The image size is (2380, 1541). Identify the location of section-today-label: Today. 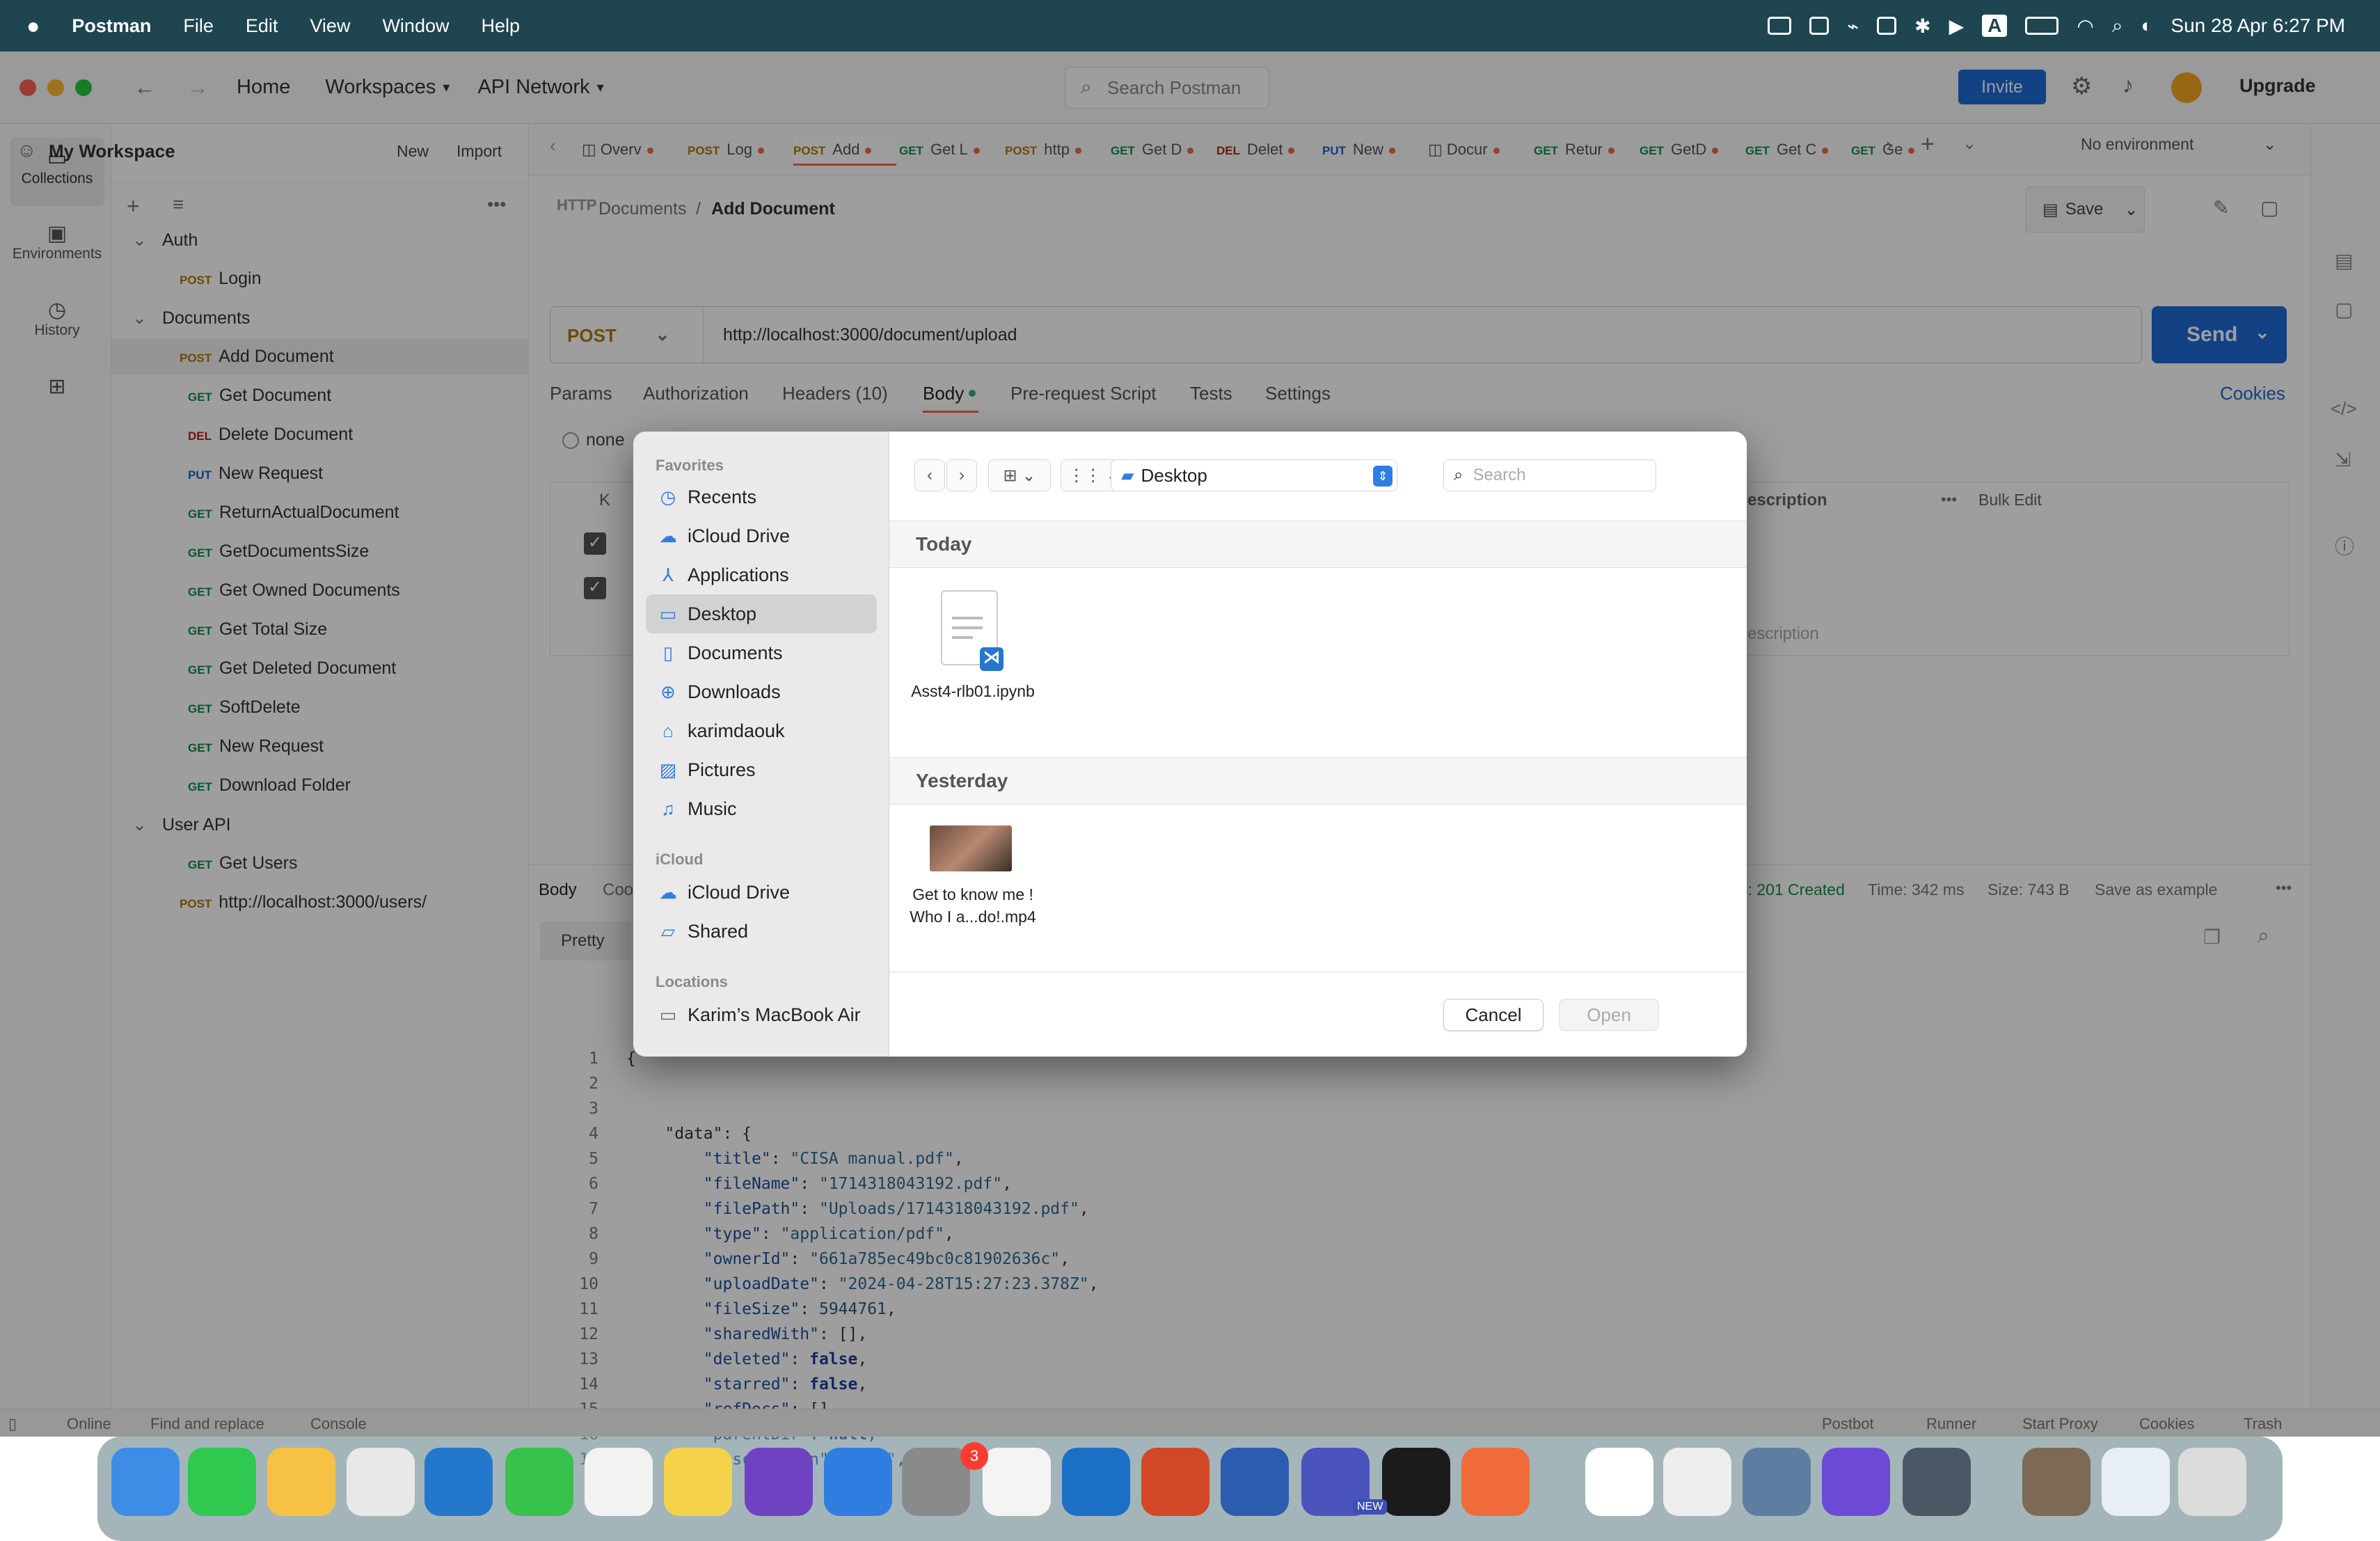
(944, 544).